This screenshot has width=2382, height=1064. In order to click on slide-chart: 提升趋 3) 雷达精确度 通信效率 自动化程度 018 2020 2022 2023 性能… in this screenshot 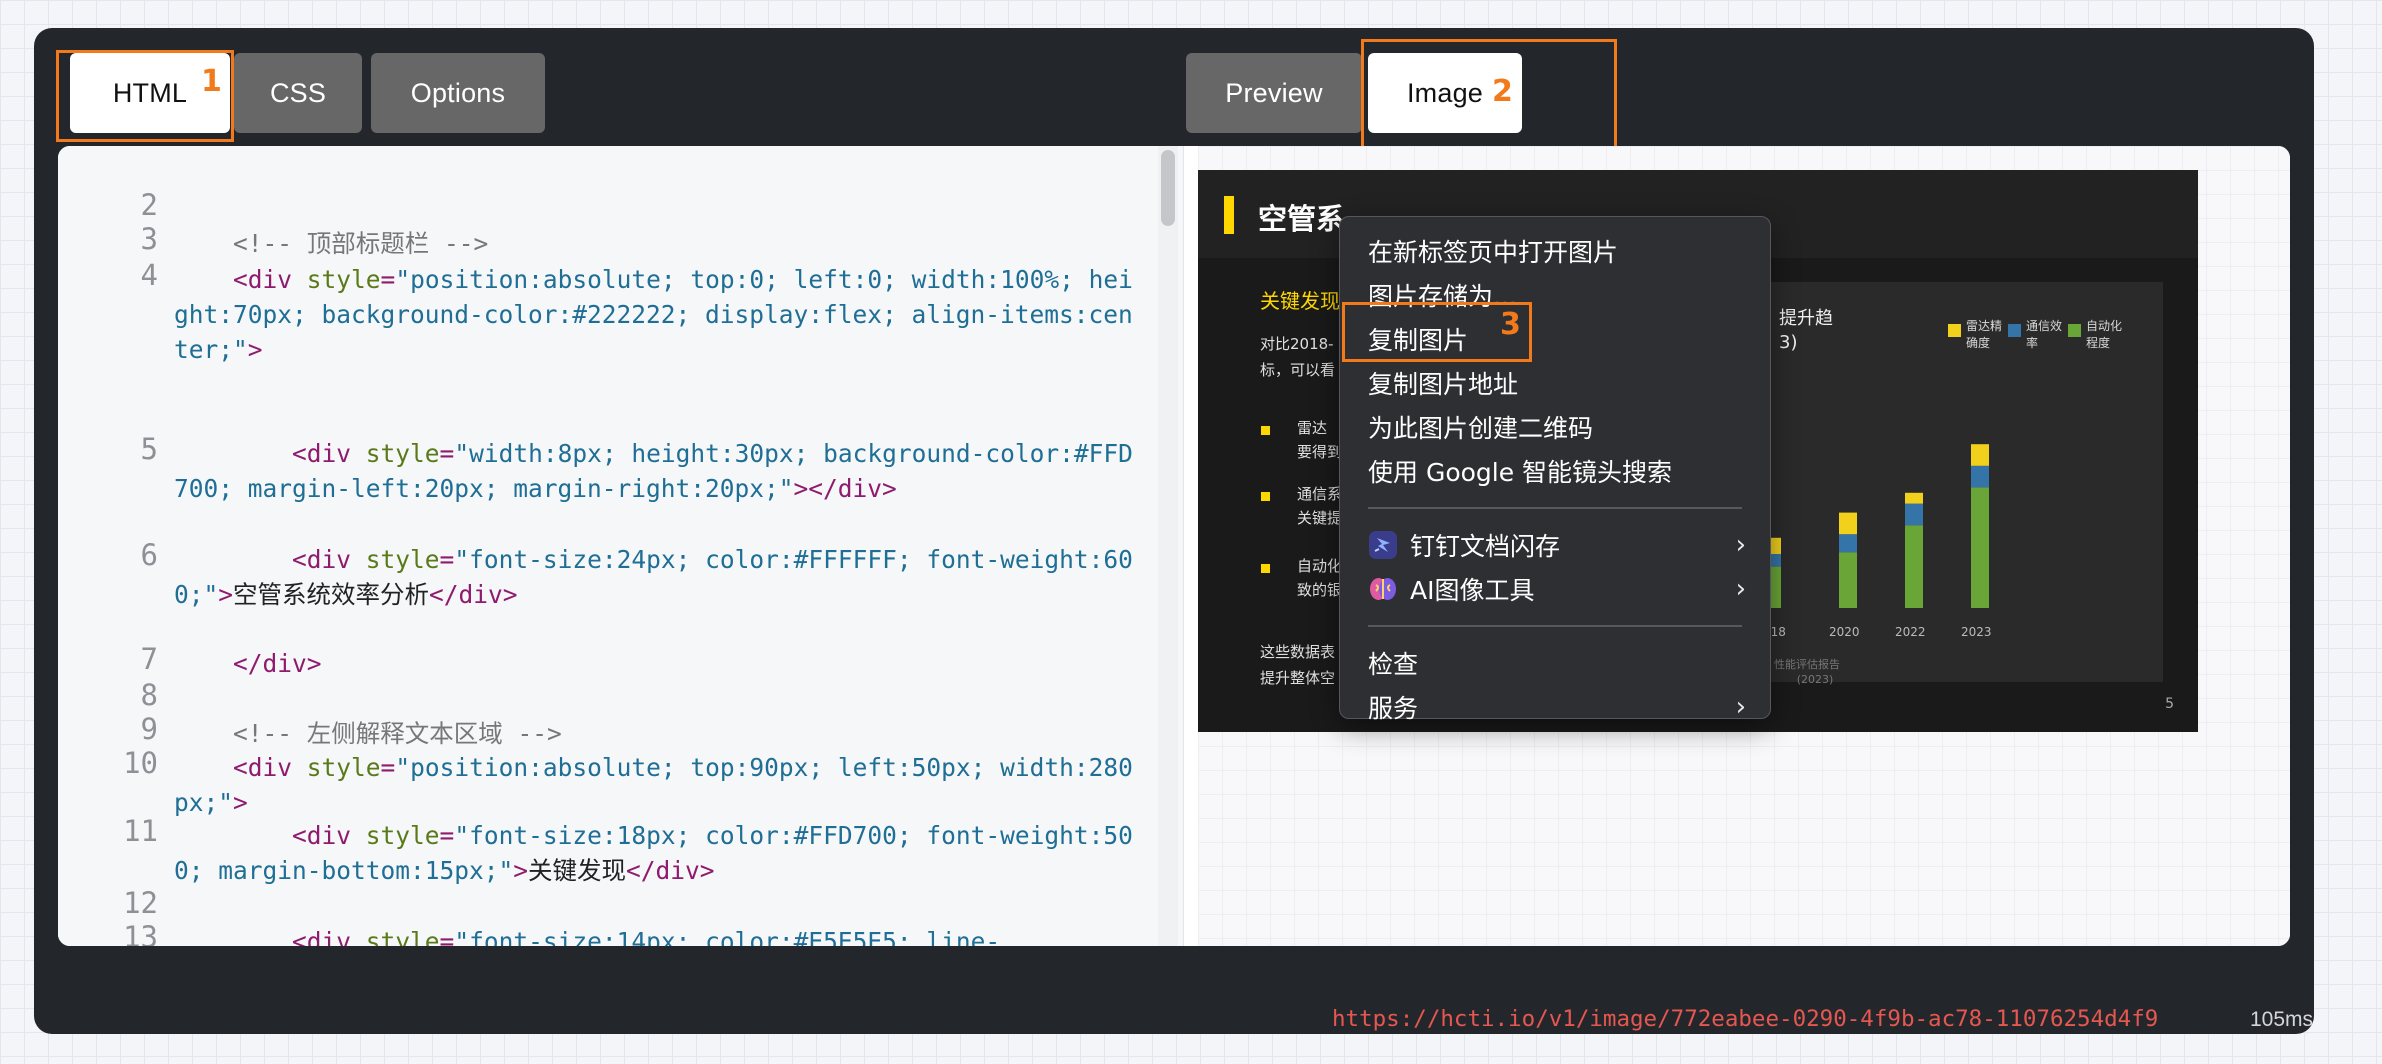, I will do `click(1963, 484)`.